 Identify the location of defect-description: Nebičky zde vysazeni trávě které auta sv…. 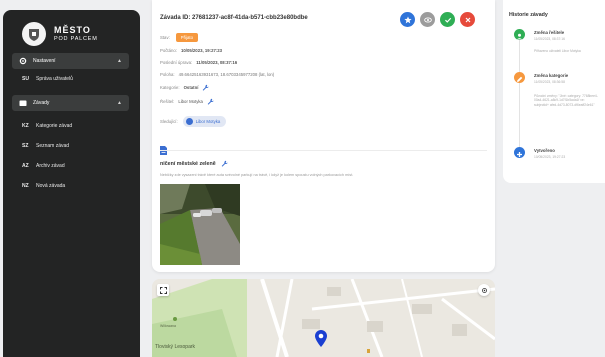
(257, 175).